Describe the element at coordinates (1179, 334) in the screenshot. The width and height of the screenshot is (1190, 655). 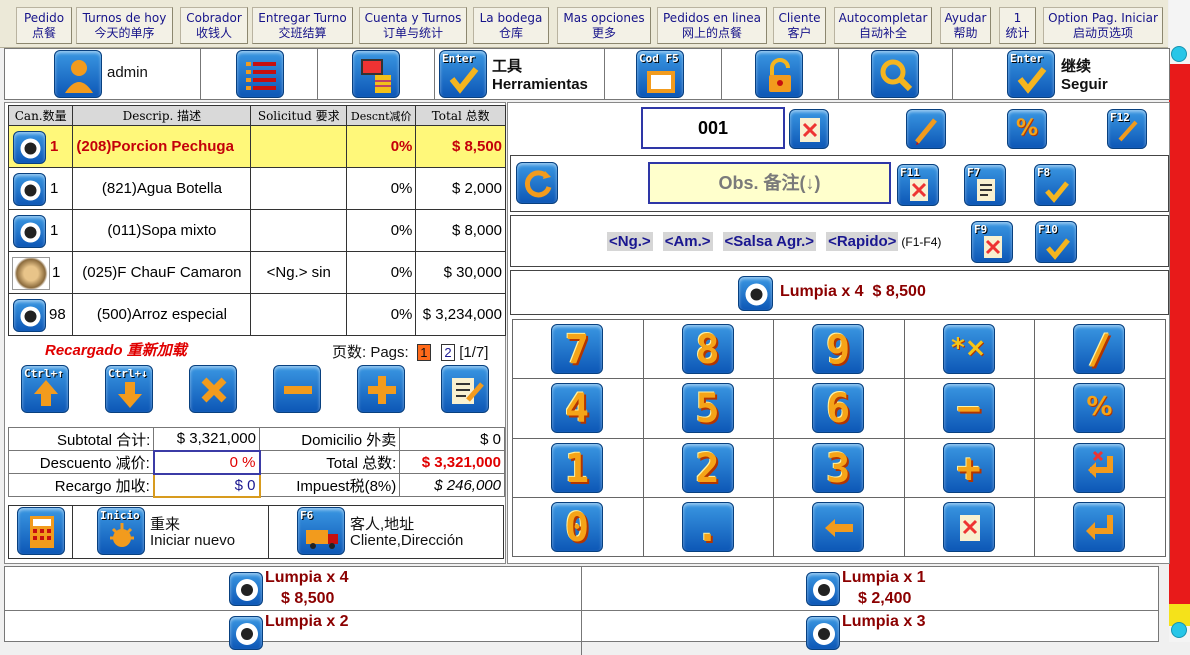
I see `scroll-track` at that location.